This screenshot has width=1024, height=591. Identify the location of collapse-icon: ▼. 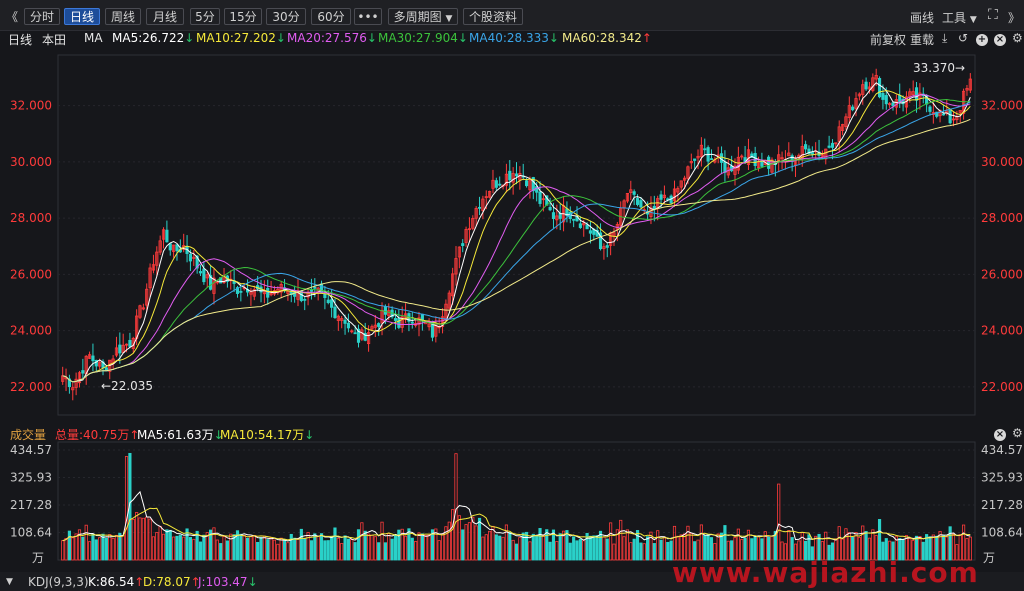
(9, 582).